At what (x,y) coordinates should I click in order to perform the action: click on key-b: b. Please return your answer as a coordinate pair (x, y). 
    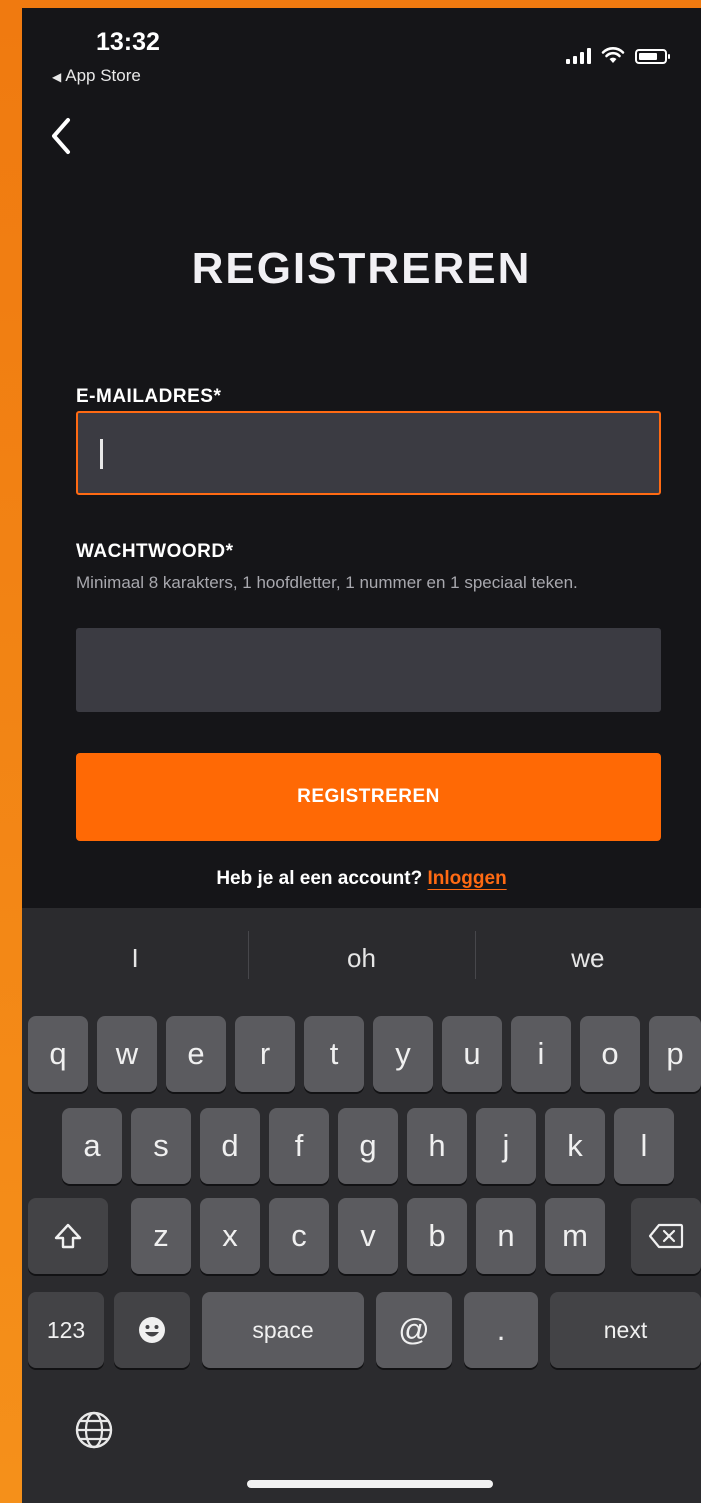
    Looking at the image, I should click on (437, 1236).